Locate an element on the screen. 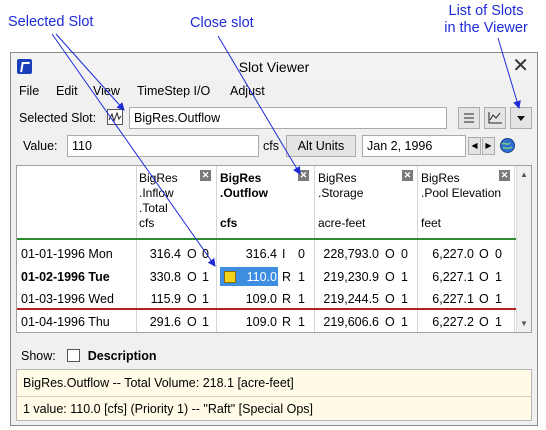 Image resolution: width=546 pixels, height=430 pixels. row-date: 01-02-1996 Tue is located at coordinates (65, 277).